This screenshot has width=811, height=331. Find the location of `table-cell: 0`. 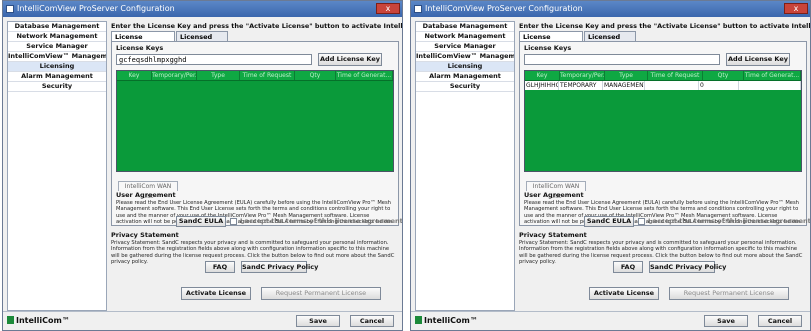

table-cell: 0 is located at coordinates (719, 85).